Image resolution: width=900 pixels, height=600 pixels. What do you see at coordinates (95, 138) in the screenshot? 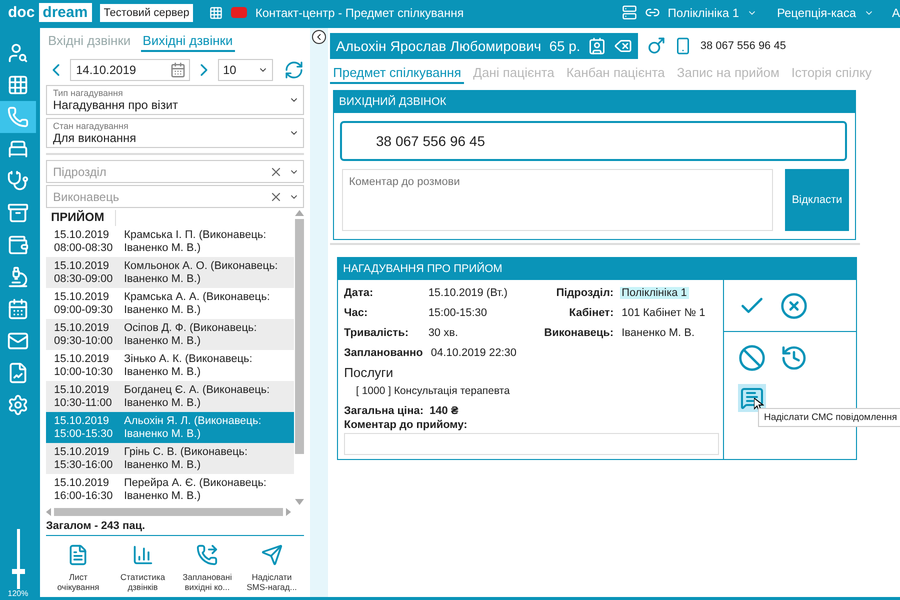
I see `field-value: Для виконання` at bounding box center [95, 138].